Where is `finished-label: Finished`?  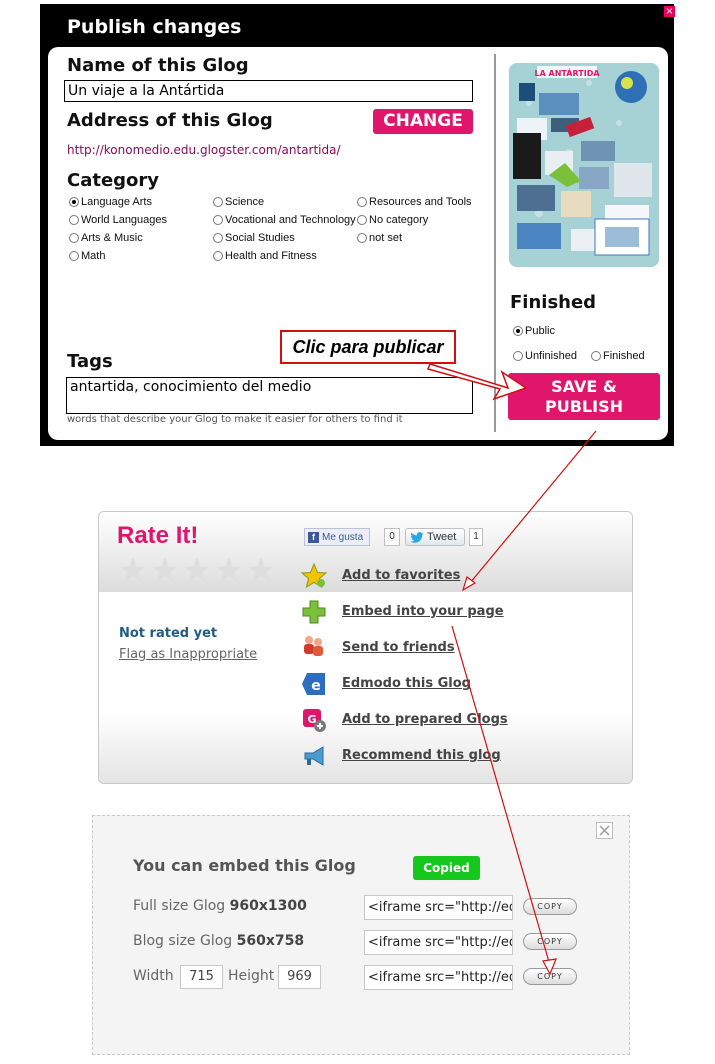 finished-label: Finished is located at coordinates (624, 356).